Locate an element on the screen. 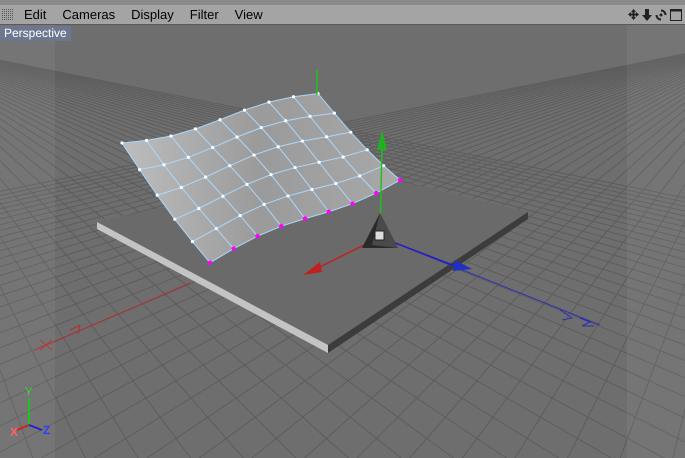 This screenshot has width=685, height=458. menu-item: Display is located at coordinates (152, 14).